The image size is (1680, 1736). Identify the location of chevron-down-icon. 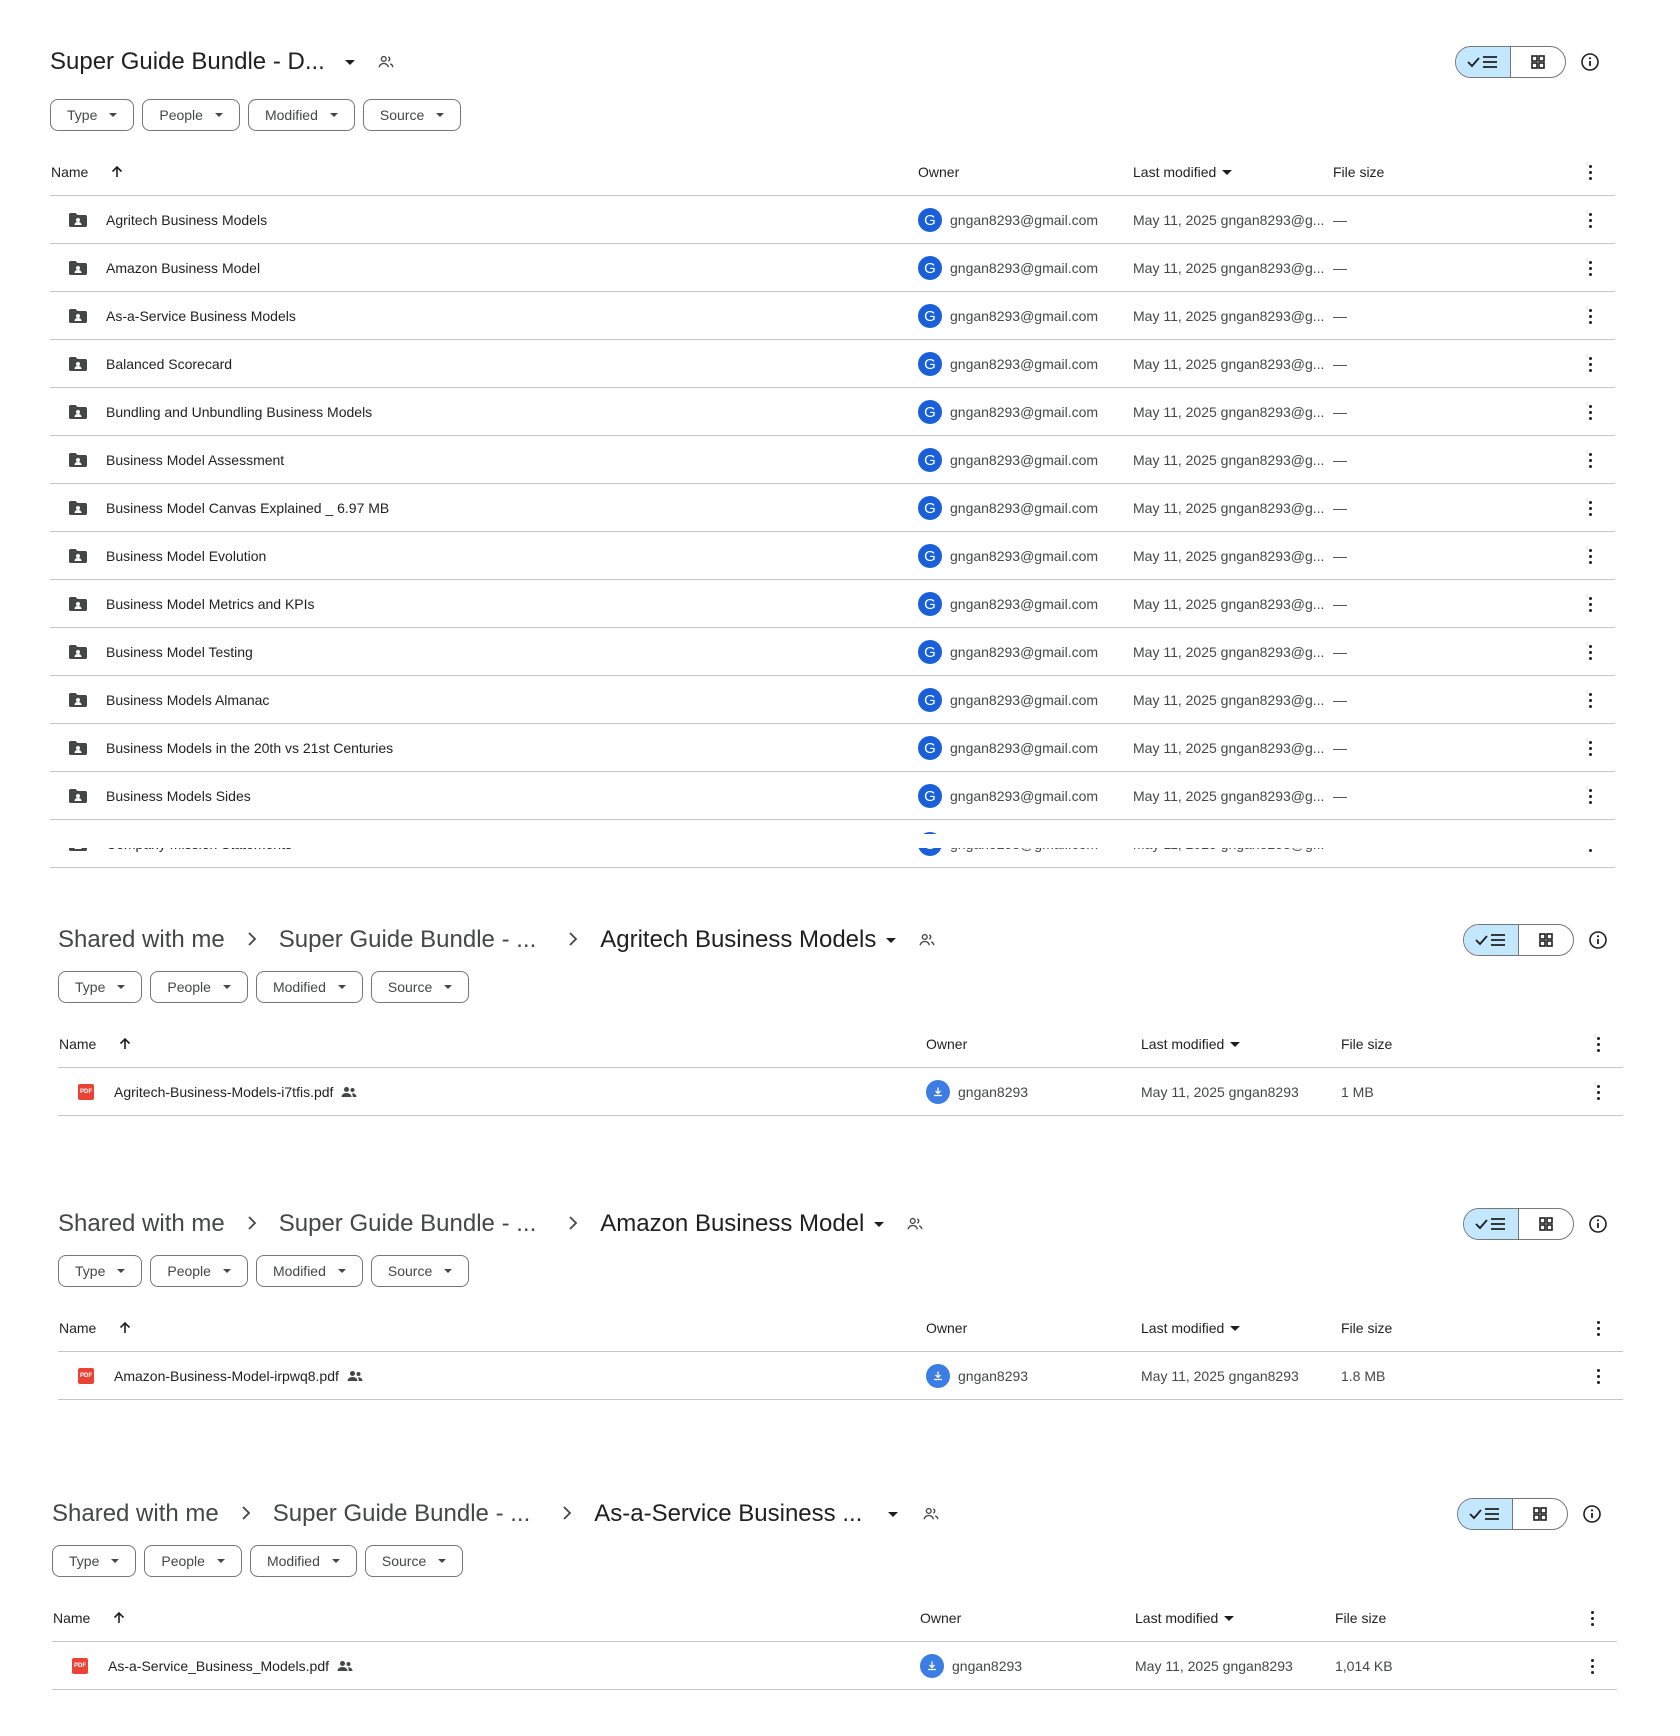
(448, 987).